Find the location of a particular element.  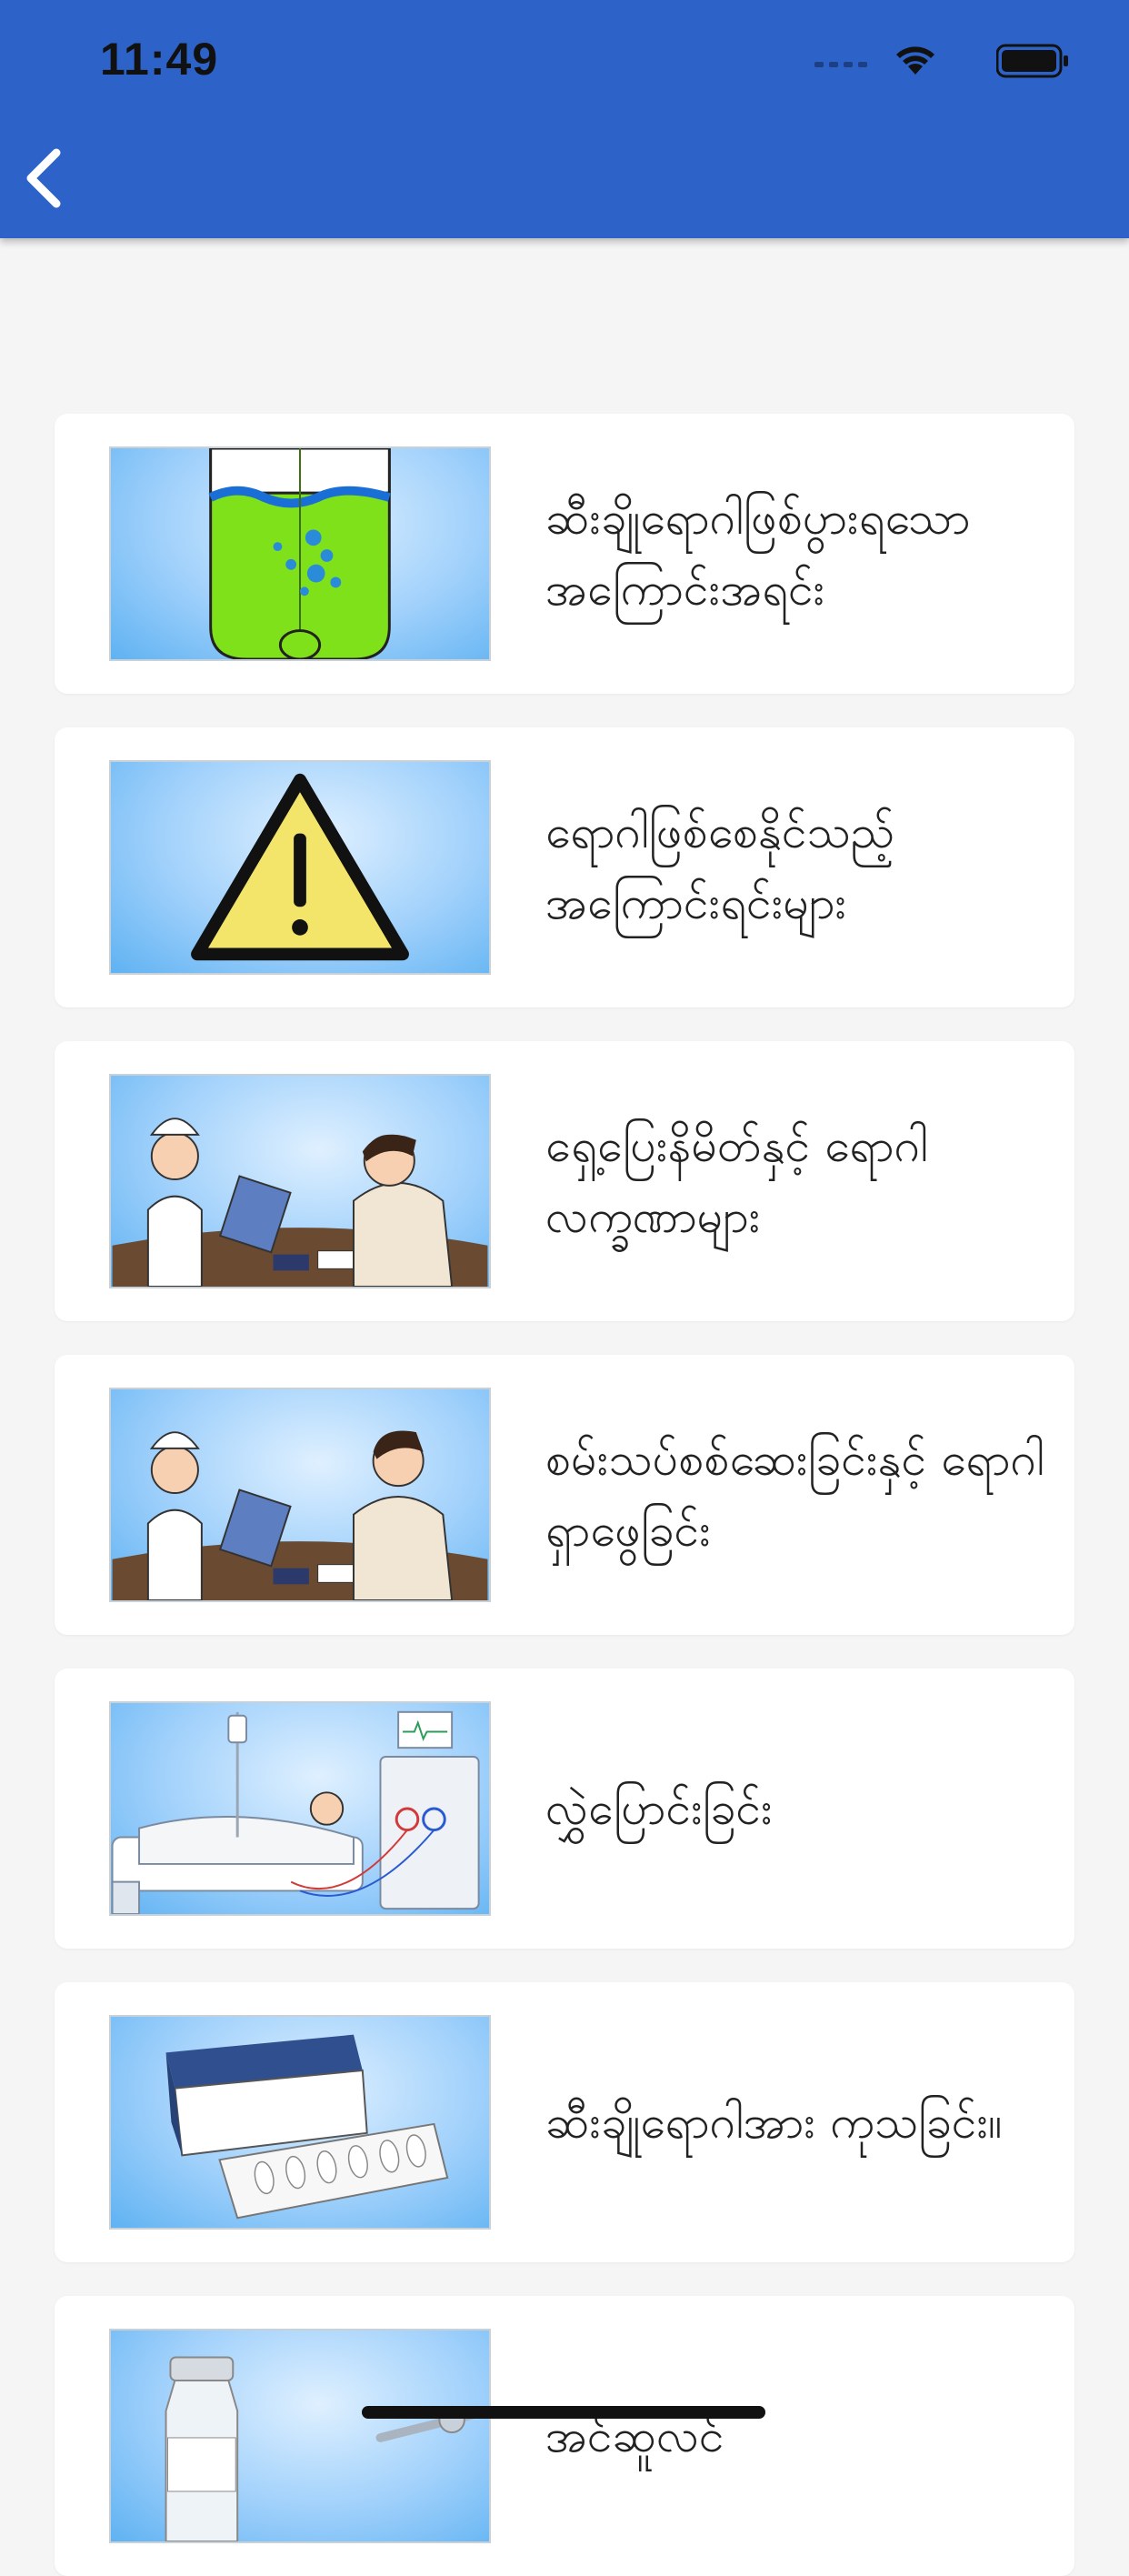

battery-icon is located at coordinates (1032, 61).